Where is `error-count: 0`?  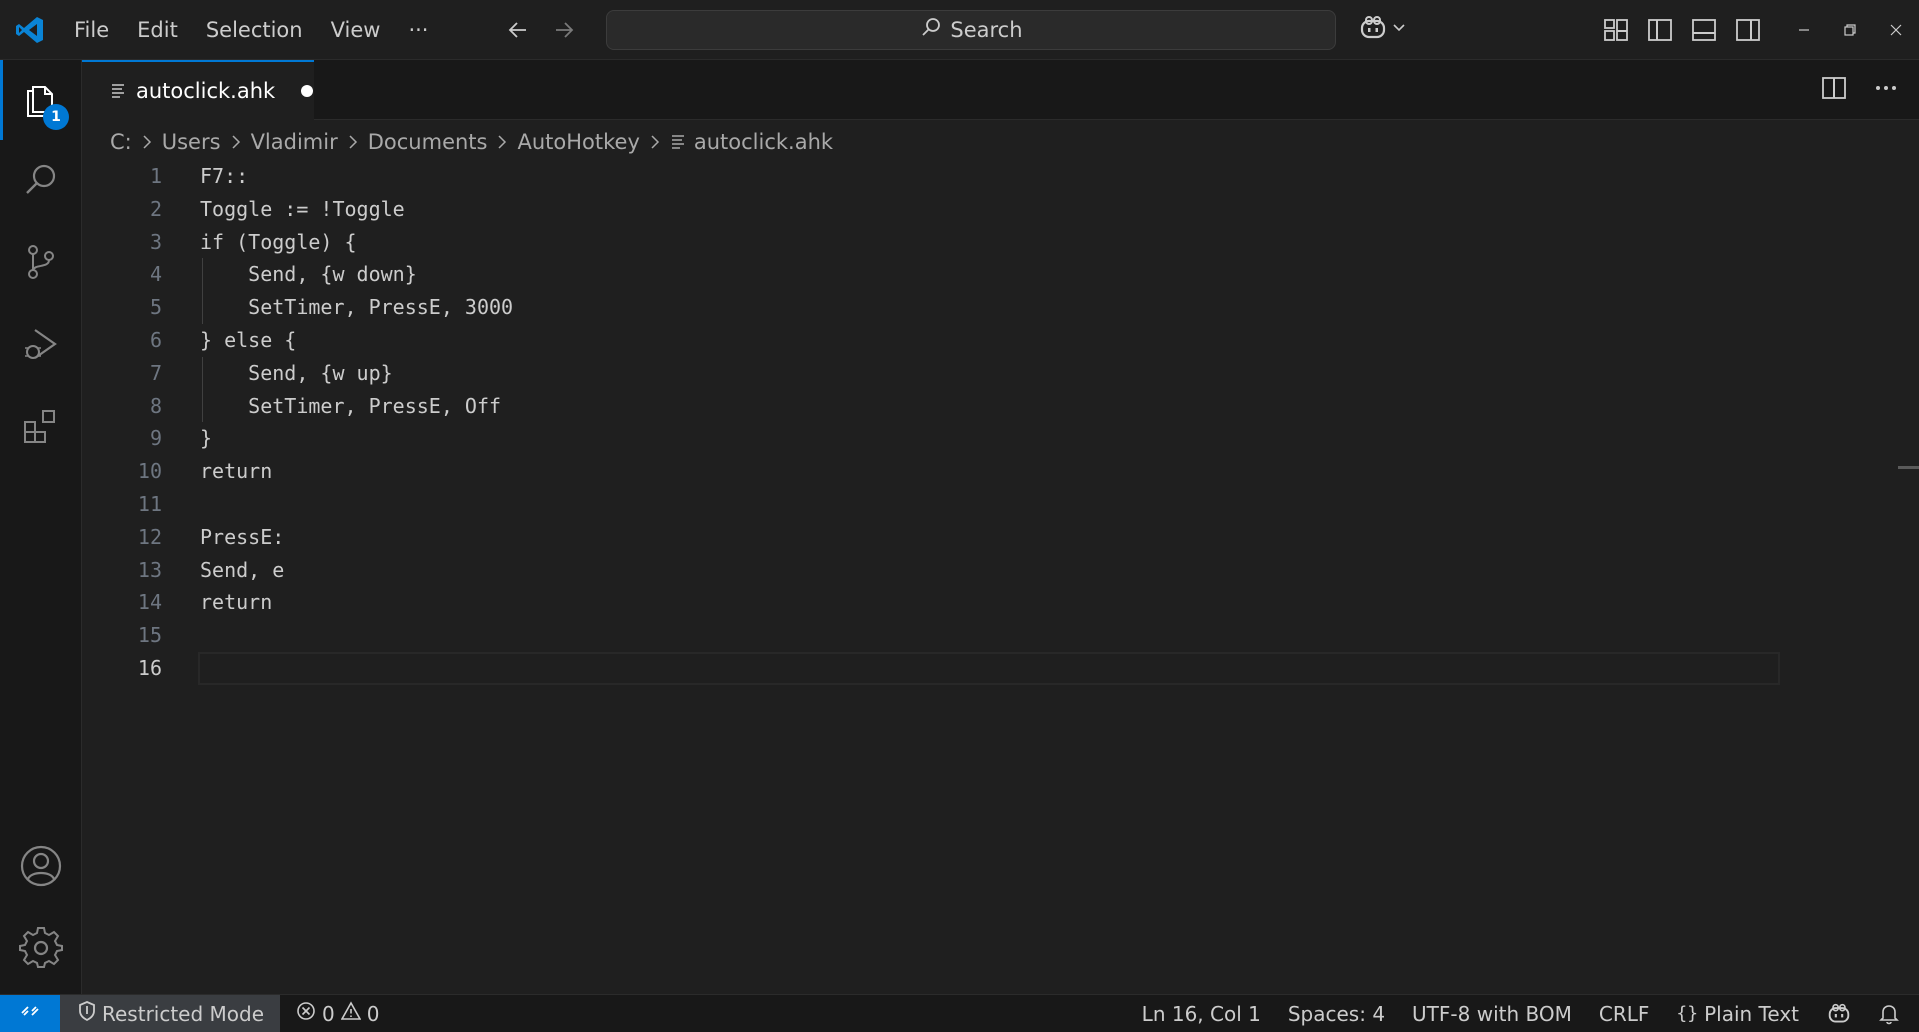
error-count: 0 is located at coordinates (328, 1013).